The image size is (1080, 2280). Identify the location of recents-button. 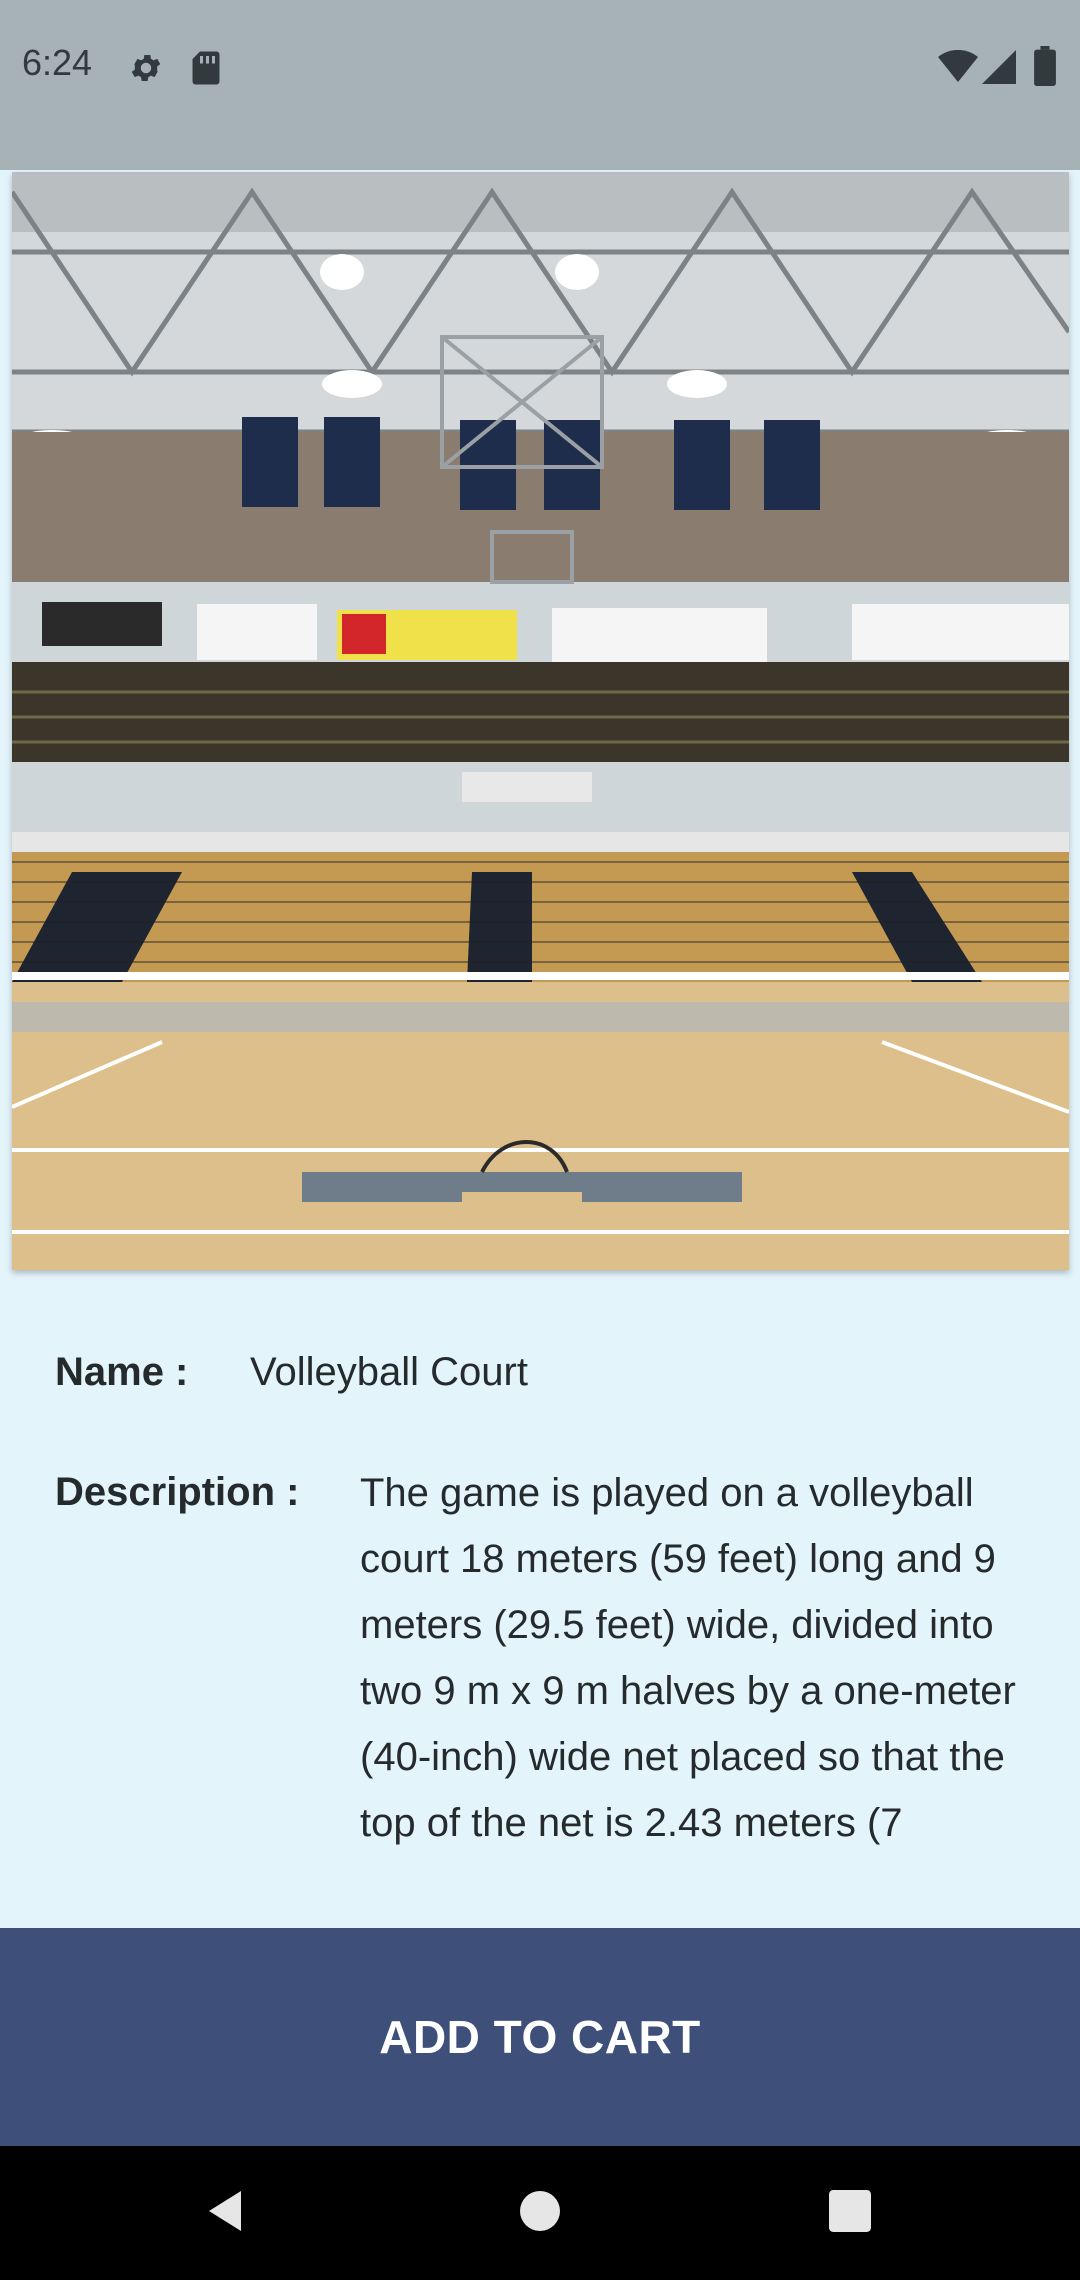
(850, 2213).